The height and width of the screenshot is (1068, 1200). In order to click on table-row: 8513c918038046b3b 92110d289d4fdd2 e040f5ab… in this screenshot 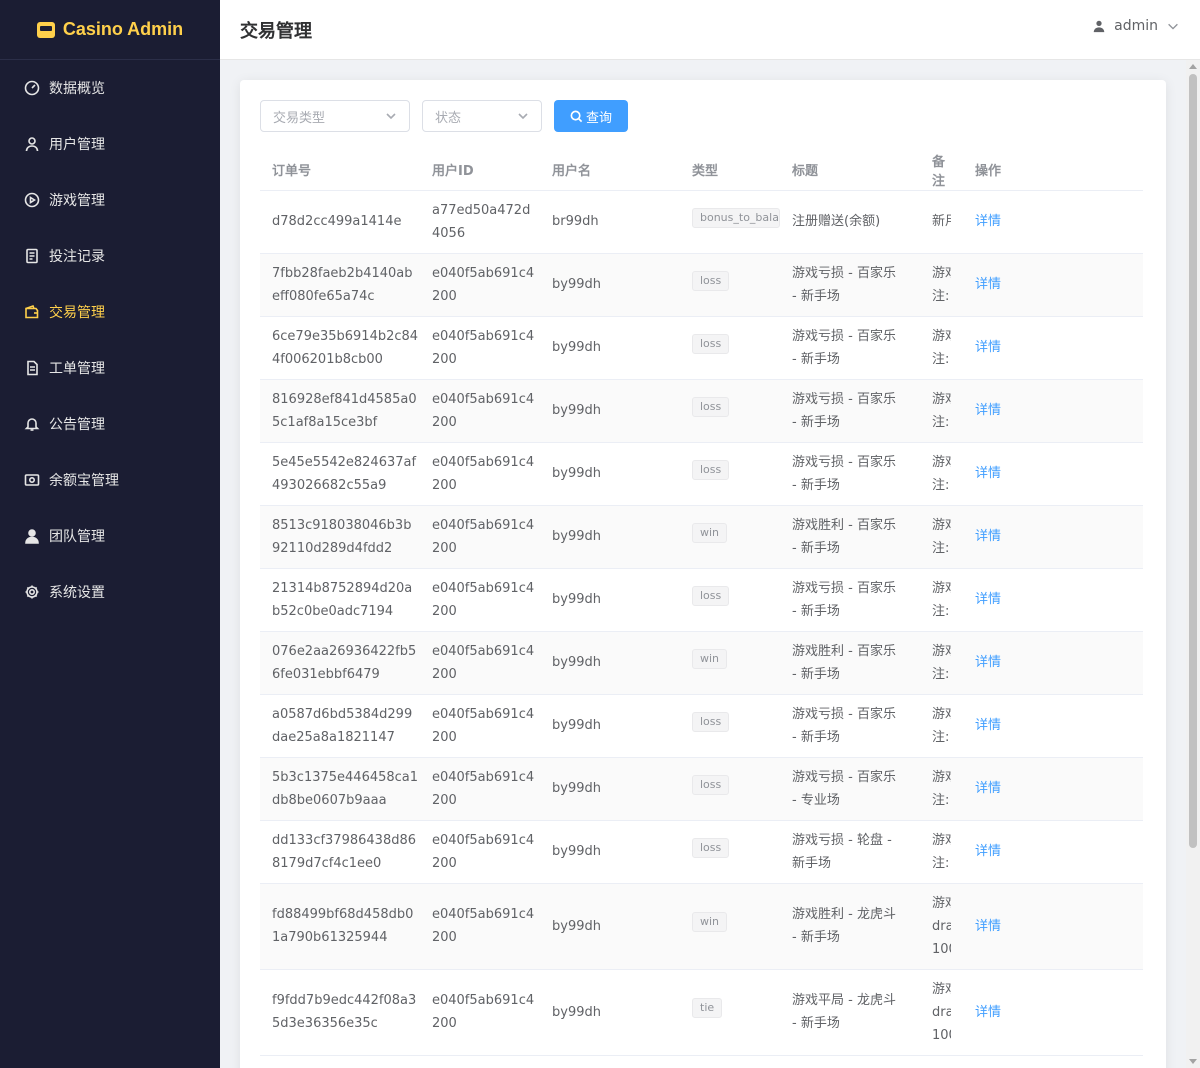, I will do `click(701, 537)`.